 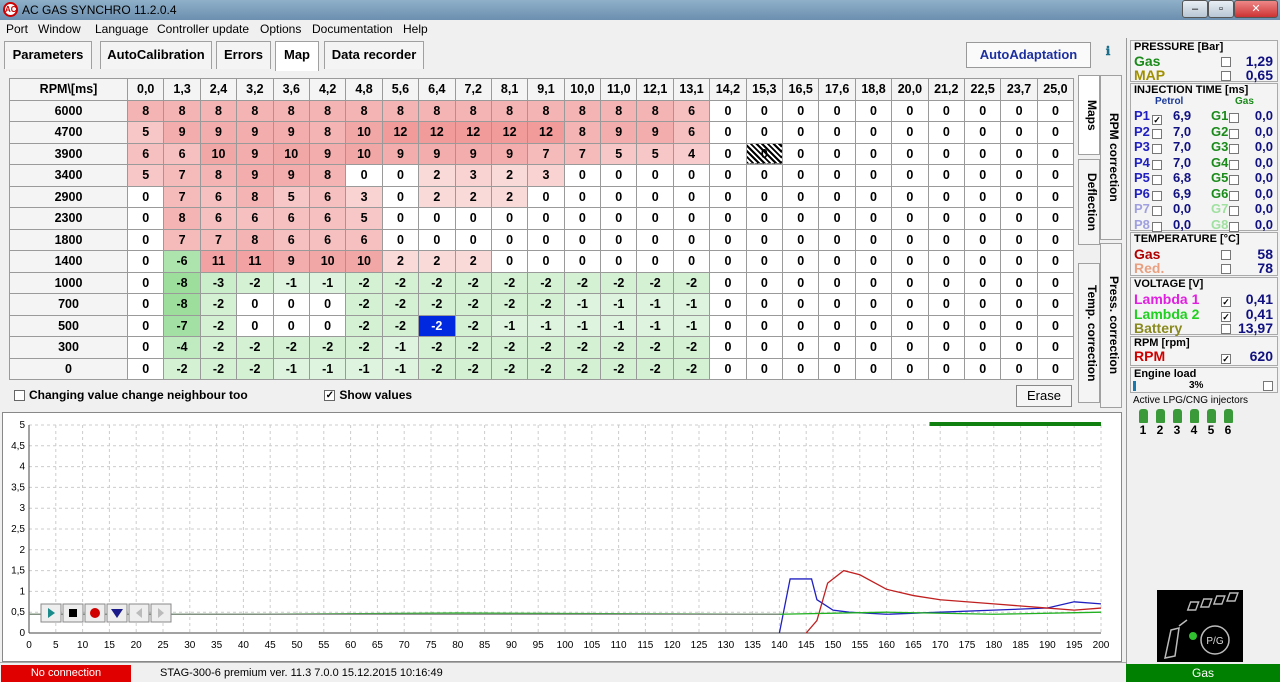 I want to click on grid-cell: -8, so click(x=182, y=282).